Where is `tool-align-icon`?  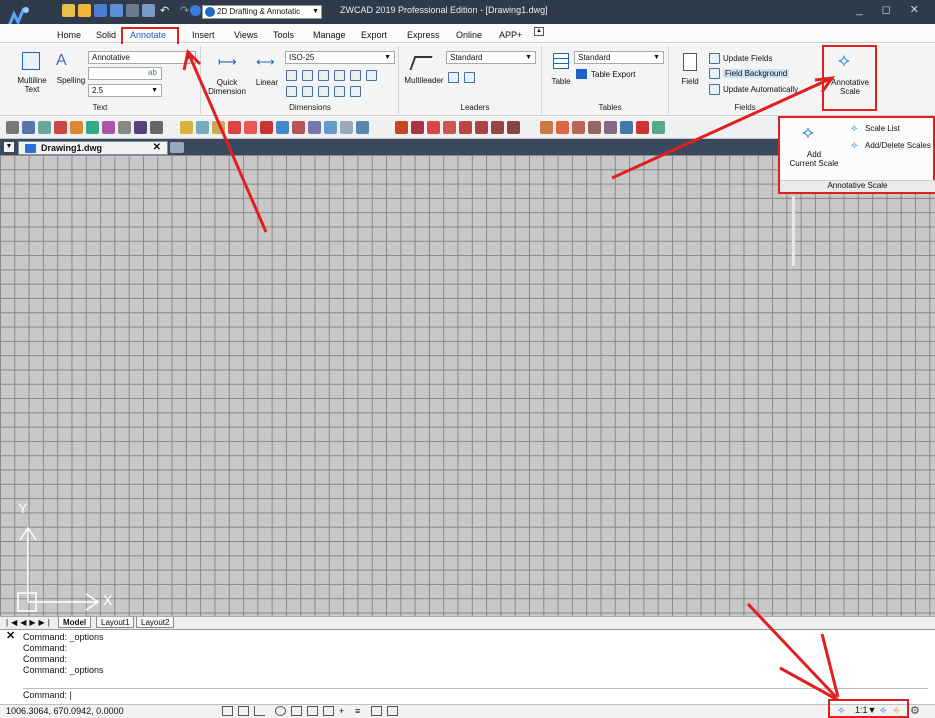 tool-align-icon is located at coordinates (108, 127).